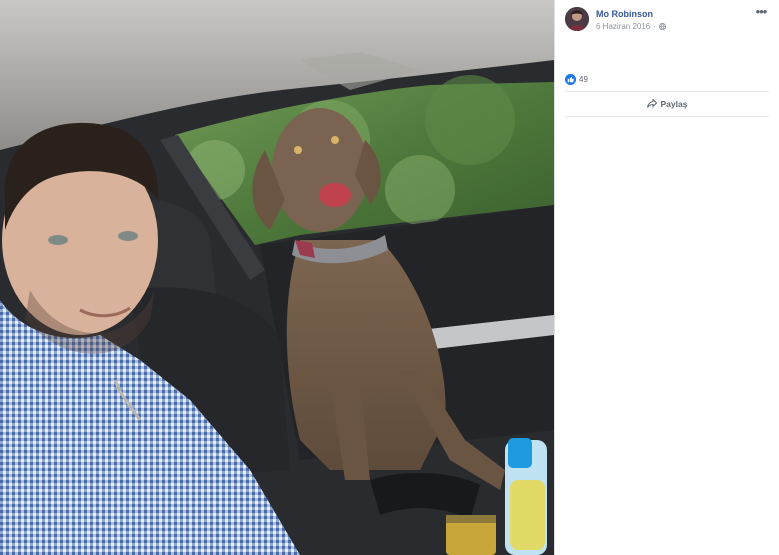 This screenshot has height=555, width=779. Describe the element at coordinates (624, 14) in the screenshot. I see `author-name: Mo Robinson` at that location.